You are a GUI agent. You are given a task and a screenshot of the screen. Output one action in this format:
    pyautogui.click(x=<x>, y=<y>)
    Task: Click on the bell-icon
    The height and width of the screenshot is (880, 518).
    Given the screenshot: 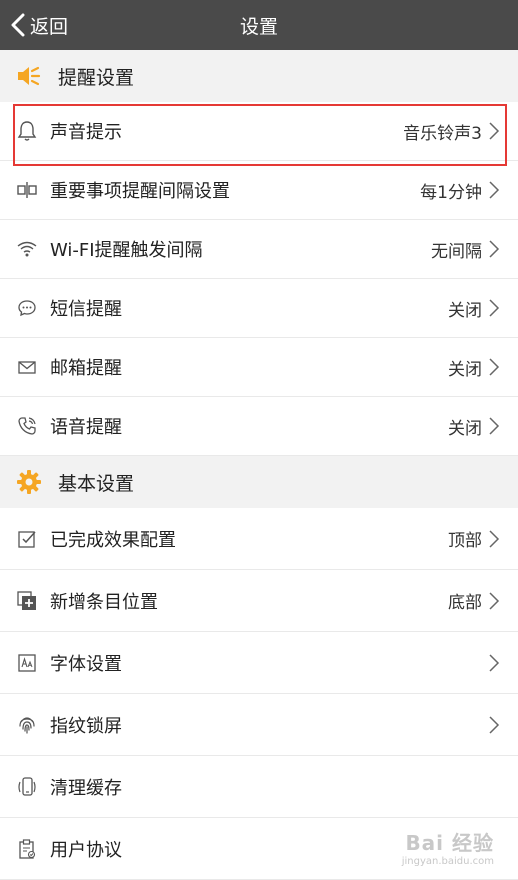 What is the action you would take?
    pyautogui.click(x=27, y=131)
    